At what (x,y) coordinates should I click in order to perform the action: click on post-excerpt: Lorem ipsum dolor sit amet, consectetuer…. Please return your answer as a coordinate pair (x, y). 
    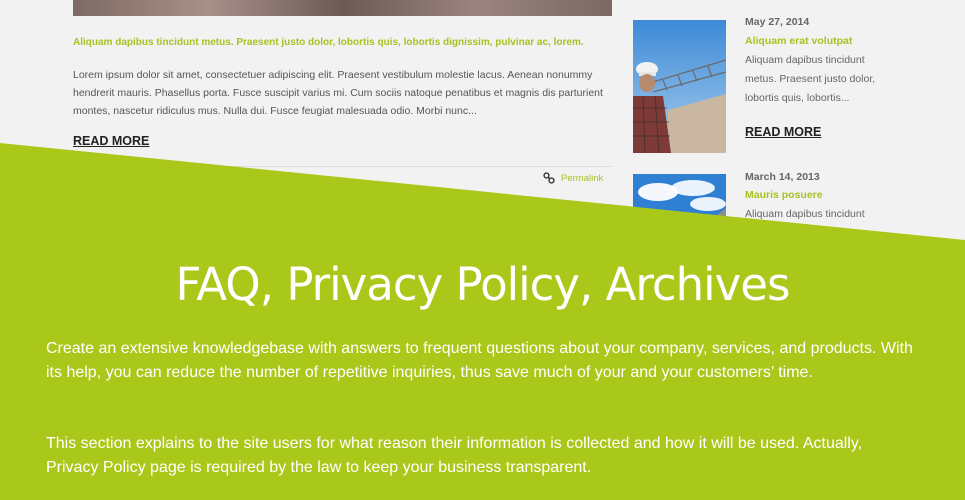
    Looking at the image, I should click on (338, 93).